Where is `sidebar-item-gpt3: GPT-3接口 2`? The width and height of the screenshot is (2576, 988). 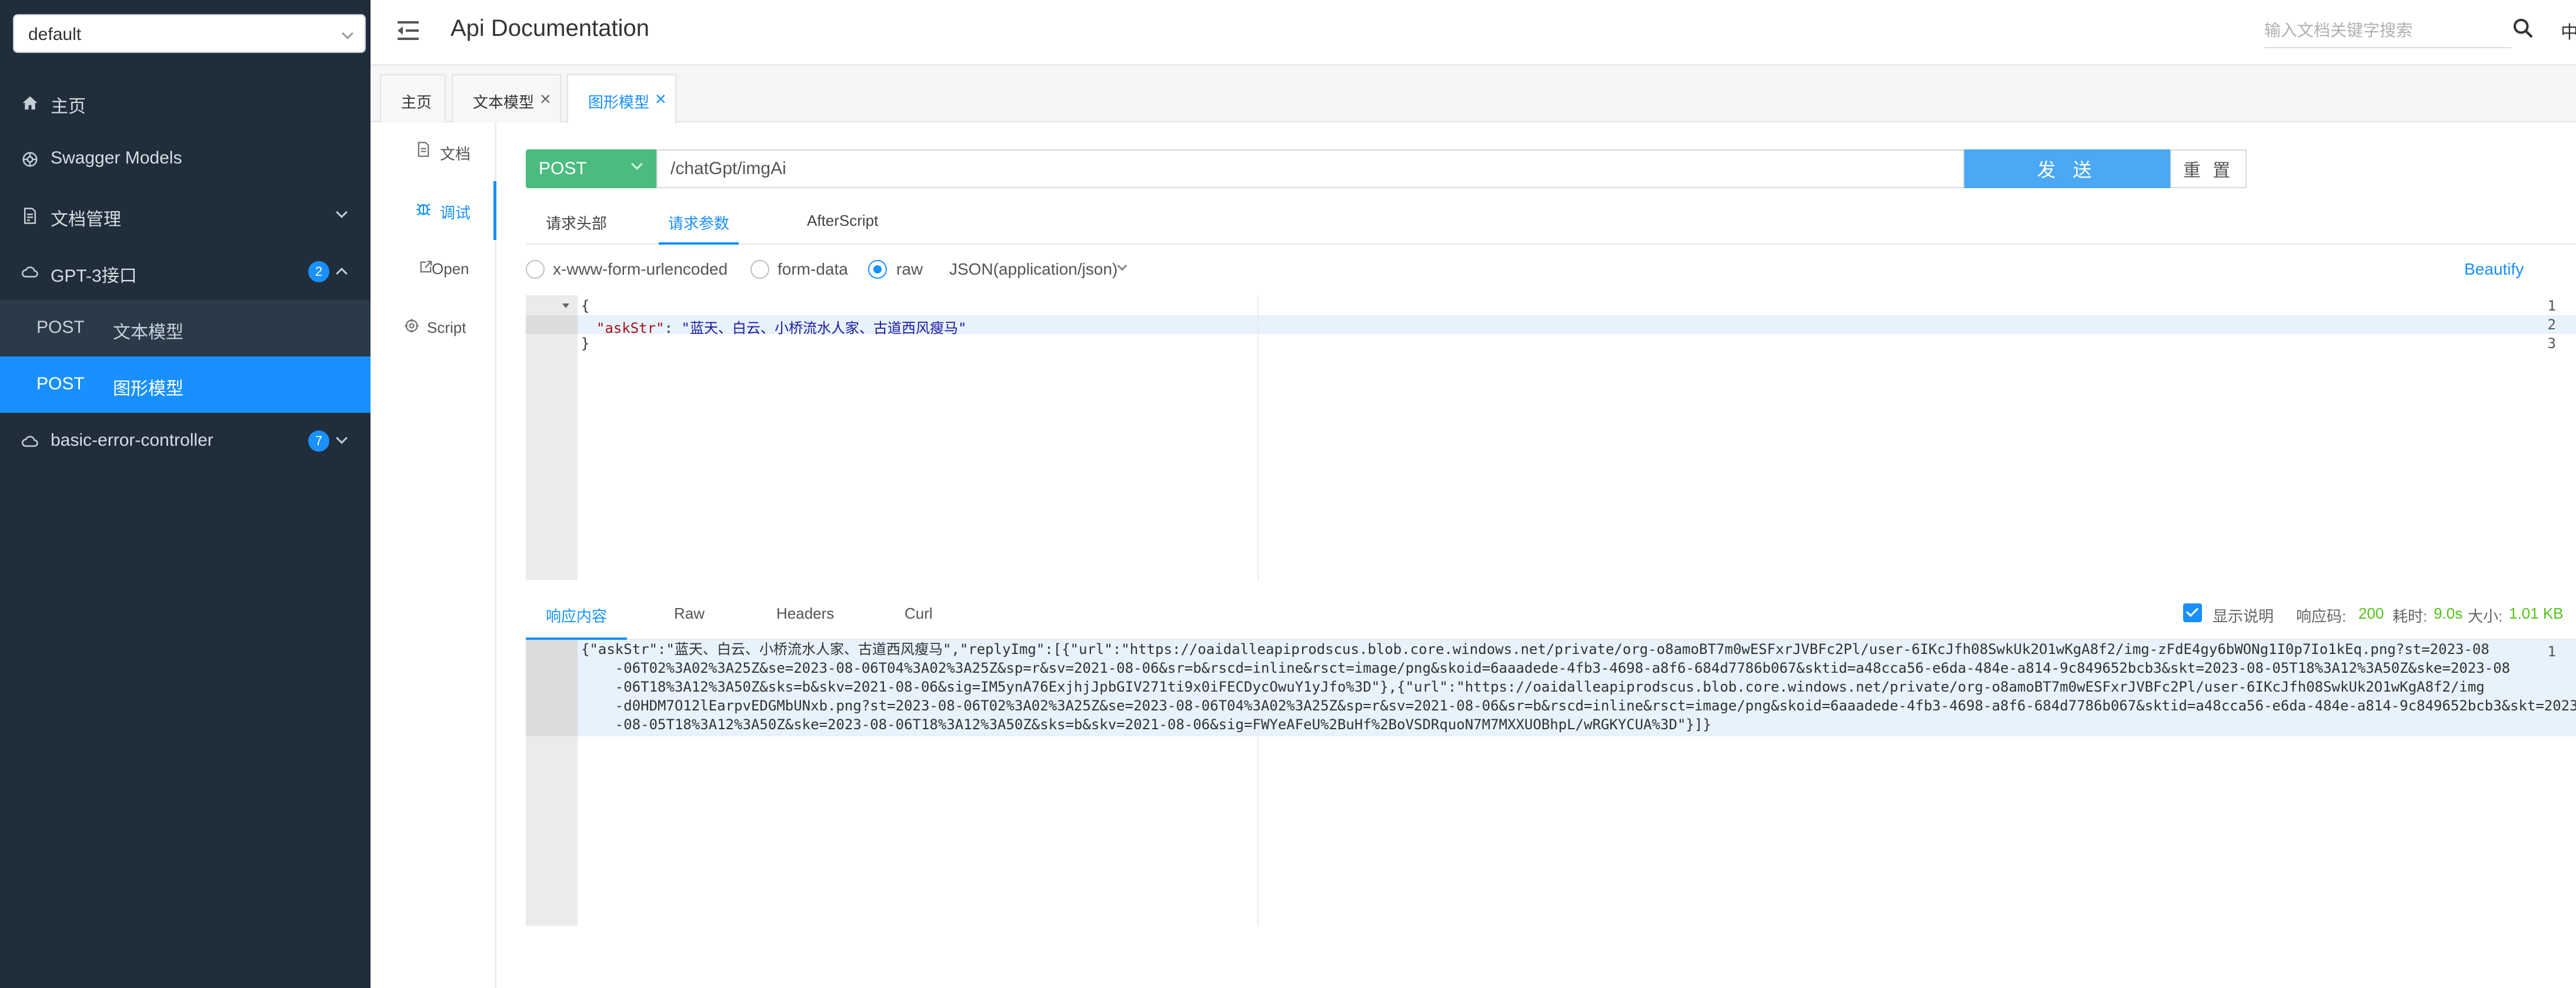
sidebar-item-gpt3: GPT-3接口 2 is located at coordinates (185, 271).